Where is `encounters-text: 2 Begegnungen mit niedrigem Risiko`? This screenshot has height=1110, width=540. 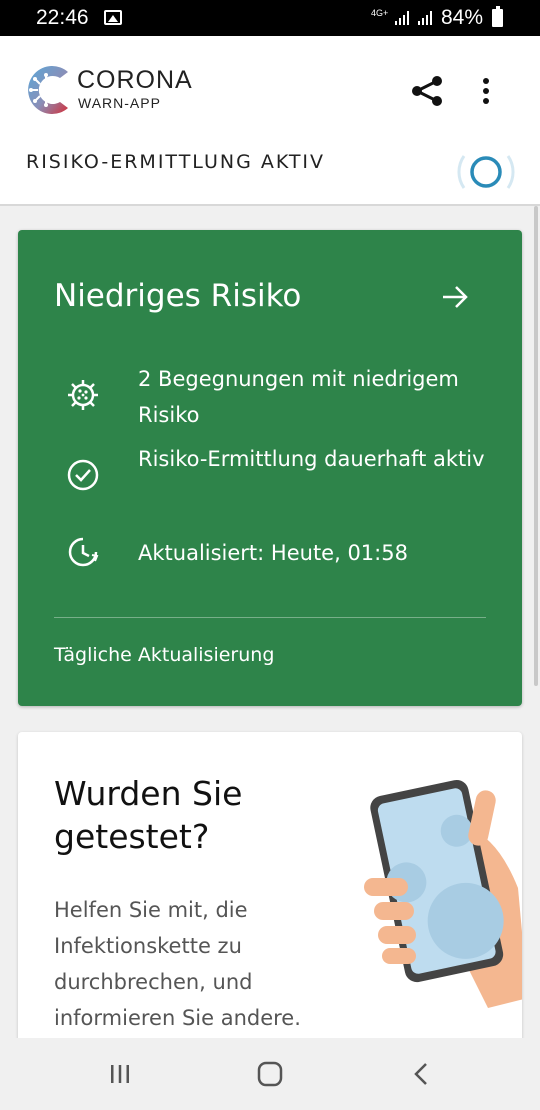 encounters-text: 2 Begegnungen mit niedrigem Risiko is located at coordinates (298, 397).